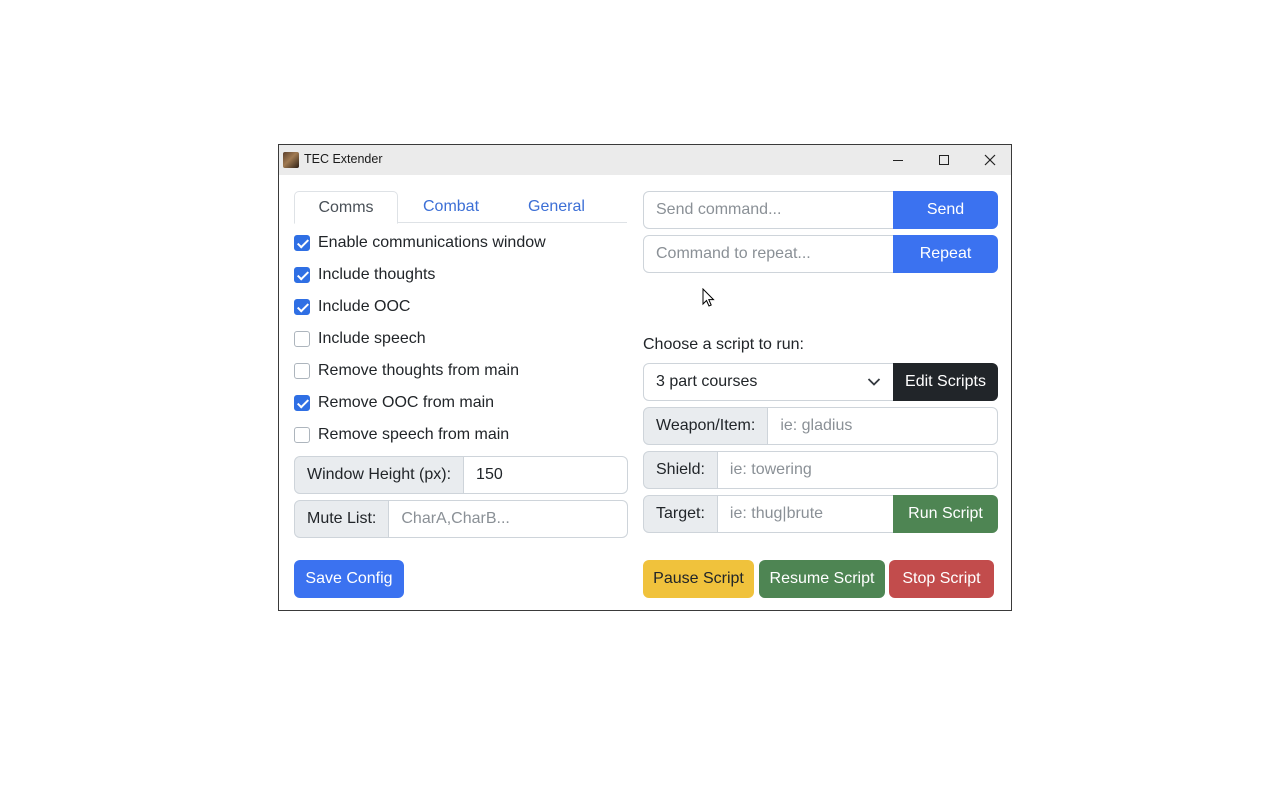  I want to click on maximize-button, so click(944, 160).